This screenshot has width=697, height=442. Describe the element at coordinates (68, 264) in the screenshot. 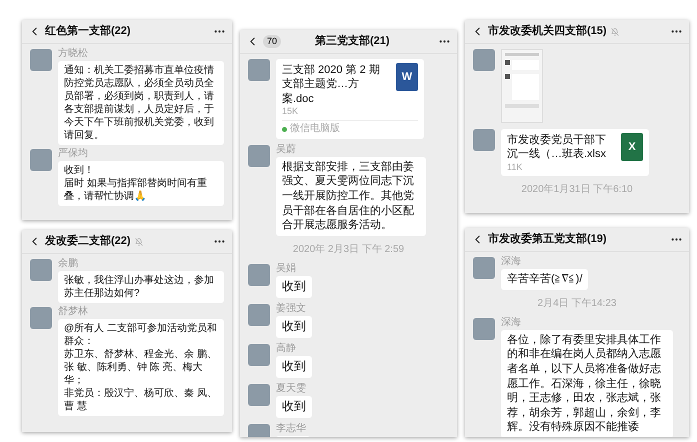

I see `sender-name: 余鹏` at that location.